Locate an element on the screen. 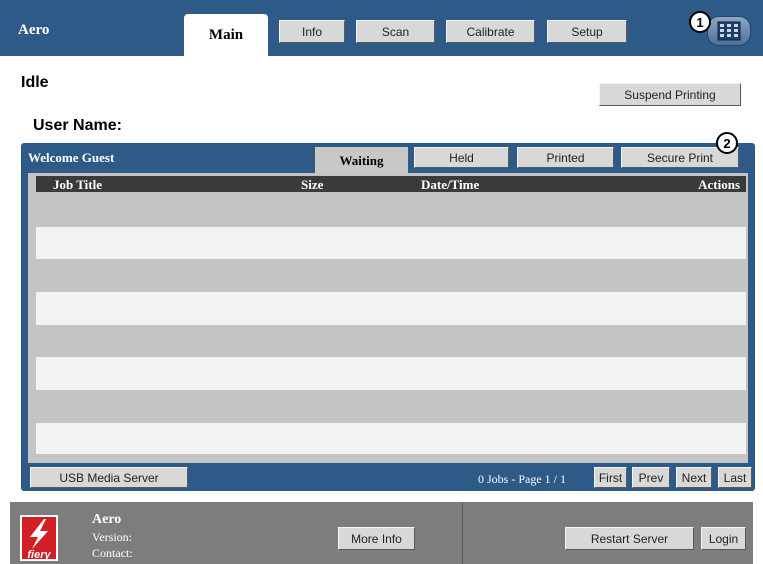 This screenshot has height=564, width=763. more-info-button: More Info is located at coordinates (376, 538).